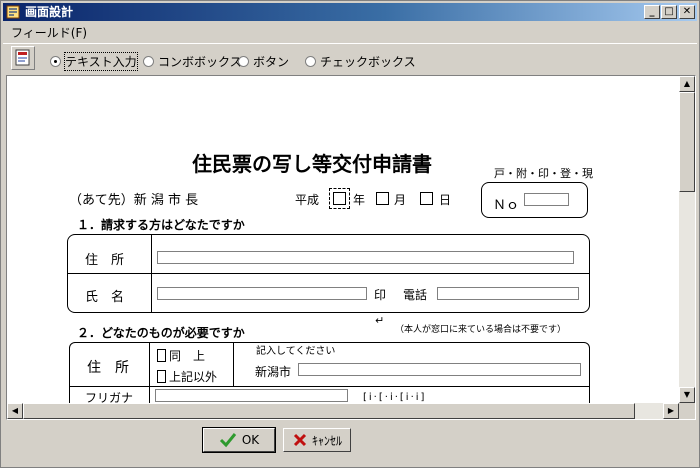 The width and height of the screenshot is (700, 468). What do you see at coordinates (439, 369) in the screenshot?
I see `subject-address-field` at bounding box center [439, 369].